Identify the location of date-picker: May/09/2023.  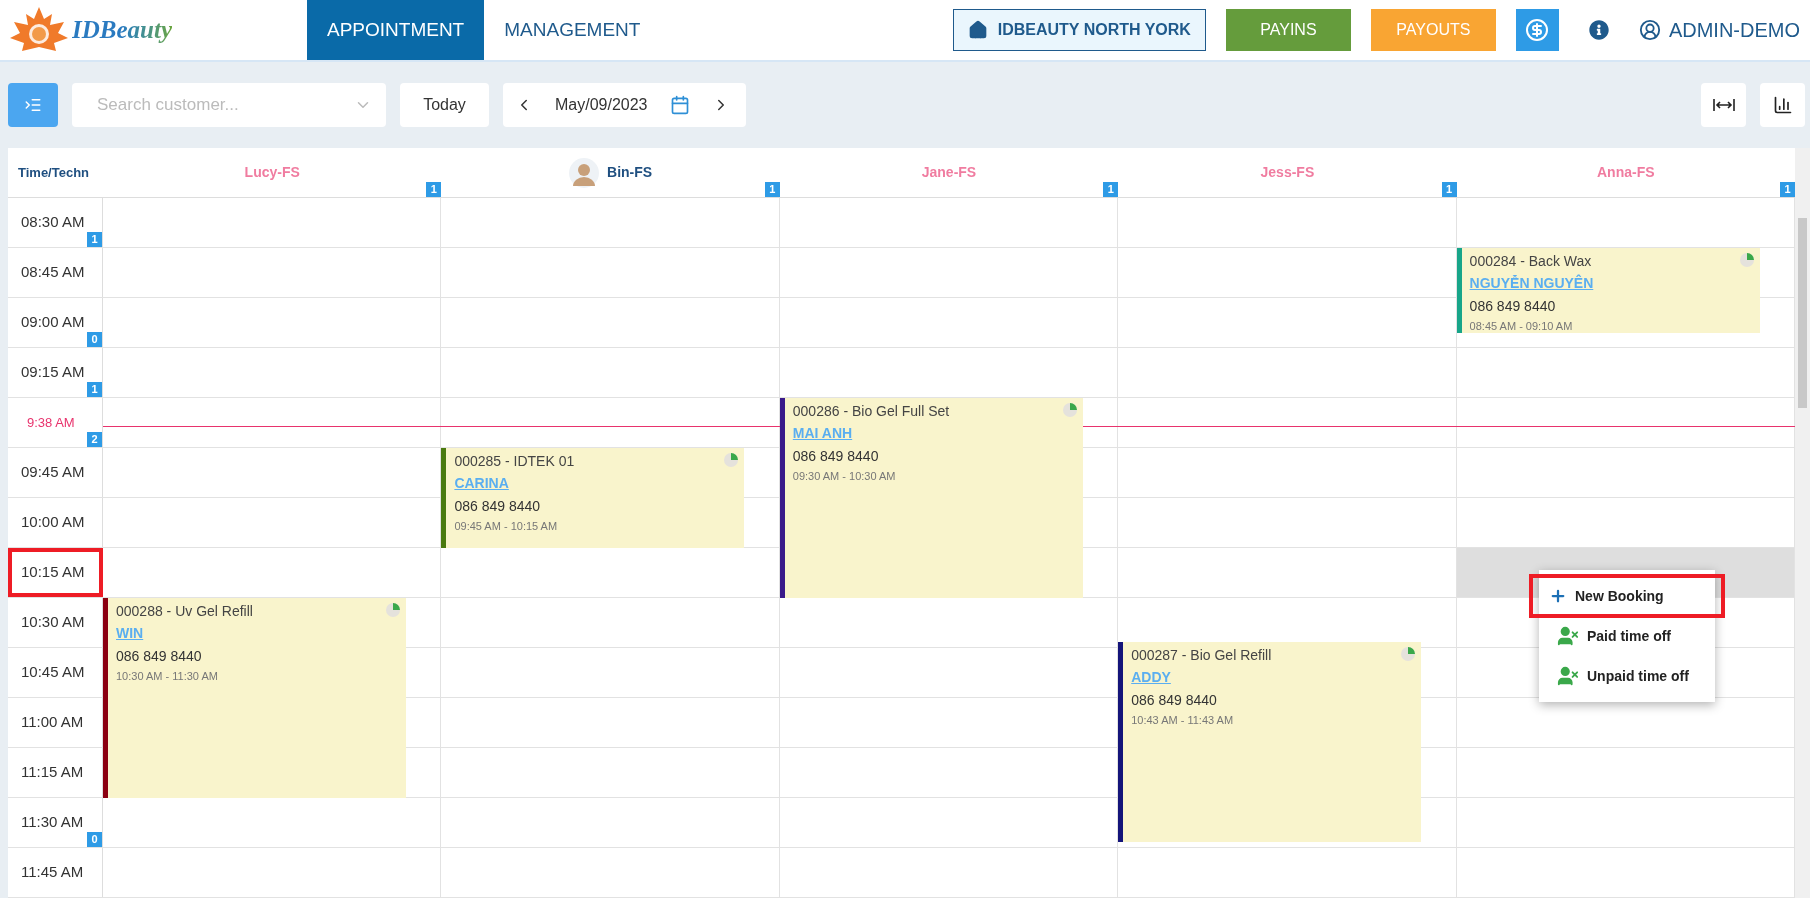
(624, 105).